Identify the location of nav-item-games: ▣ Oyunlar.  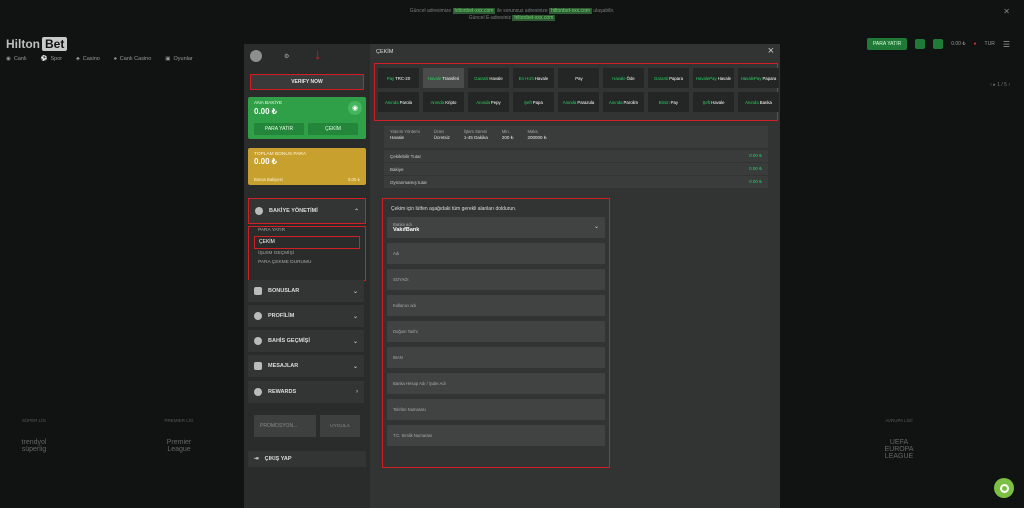
(178, 59).